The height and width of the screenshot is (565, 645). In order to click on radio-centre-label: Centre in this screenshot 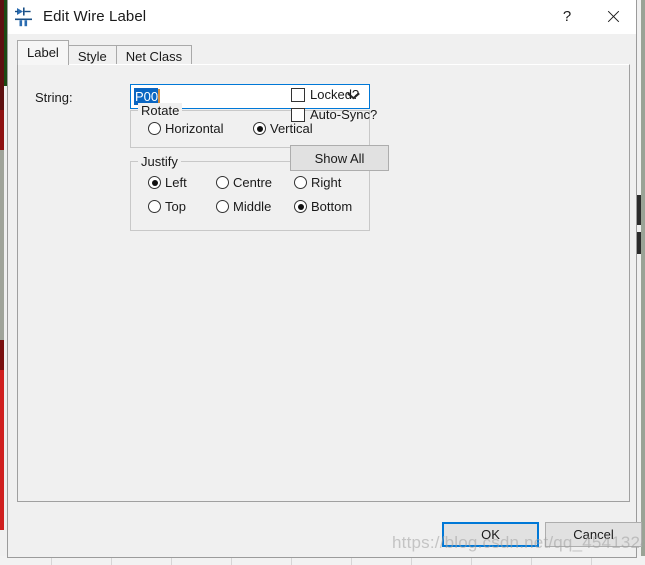, I will do `click(253, 182)`.